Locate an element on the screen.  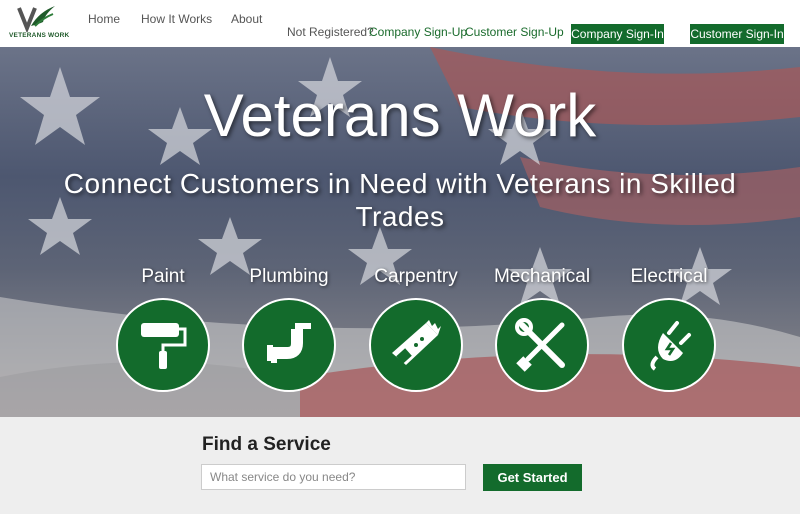
service-plumbing-circle is located at coordinates (289, 345).